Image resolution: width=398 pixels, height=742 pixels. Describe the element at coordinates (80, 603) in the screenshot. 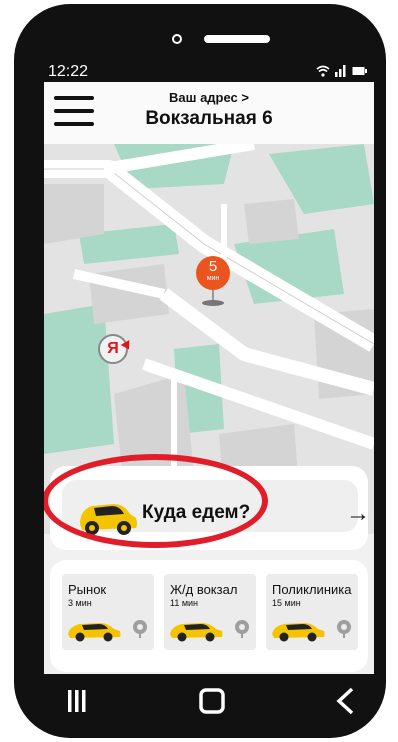

I see `destination-time: 3 мин` at that location.